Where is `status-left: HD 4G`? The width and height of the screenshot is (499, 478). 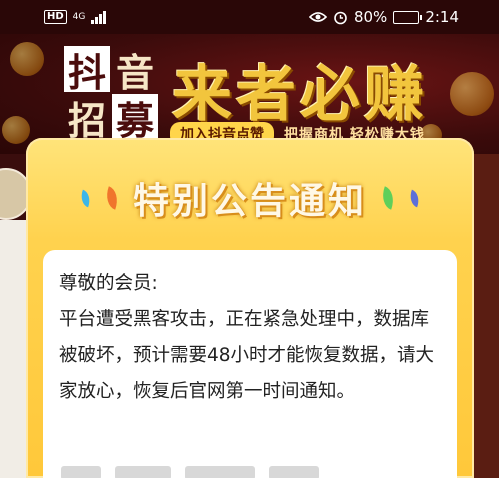
status-left: HD 4G is located at coordinates (75, 17).